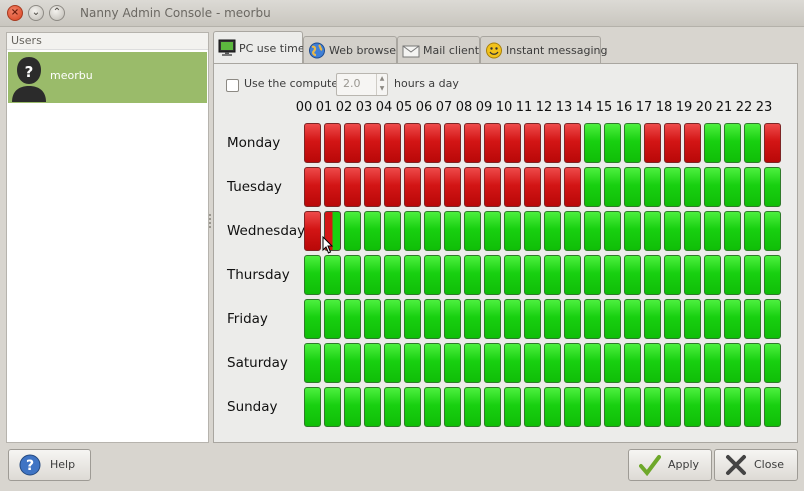 The width and height of the screenshot is (804, 491). What do you see at coordinates (670, 465) in the screenshot?
I see `apply-button: Apply` at bounding box center [670, 465].